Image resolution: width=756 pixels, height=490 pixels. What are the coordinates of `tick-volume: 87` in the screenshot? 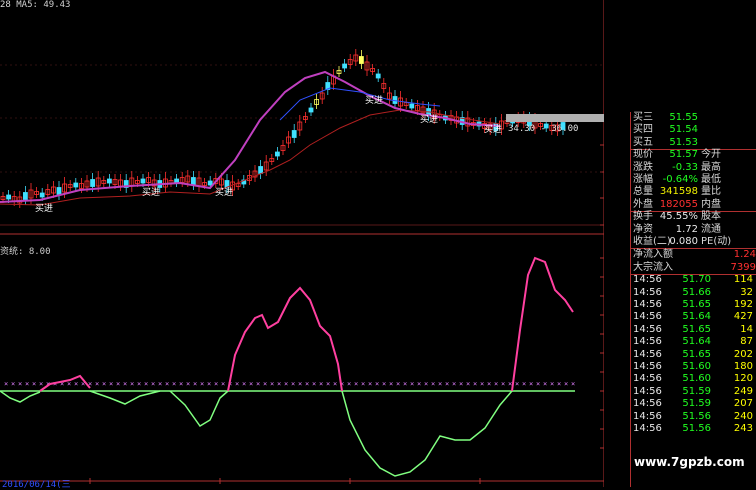 It's located at (746, 342).